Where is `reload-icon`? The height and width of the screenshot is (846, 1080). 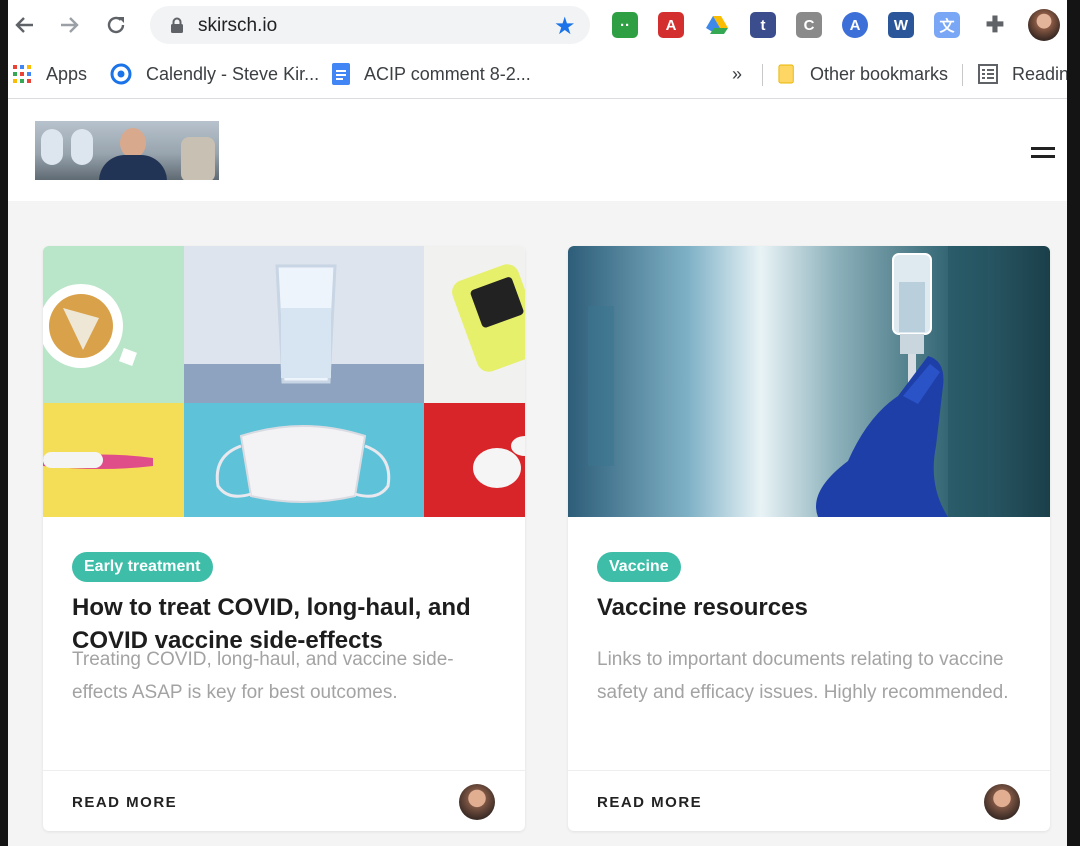 reload-icon is located at coordinates (116, 25).